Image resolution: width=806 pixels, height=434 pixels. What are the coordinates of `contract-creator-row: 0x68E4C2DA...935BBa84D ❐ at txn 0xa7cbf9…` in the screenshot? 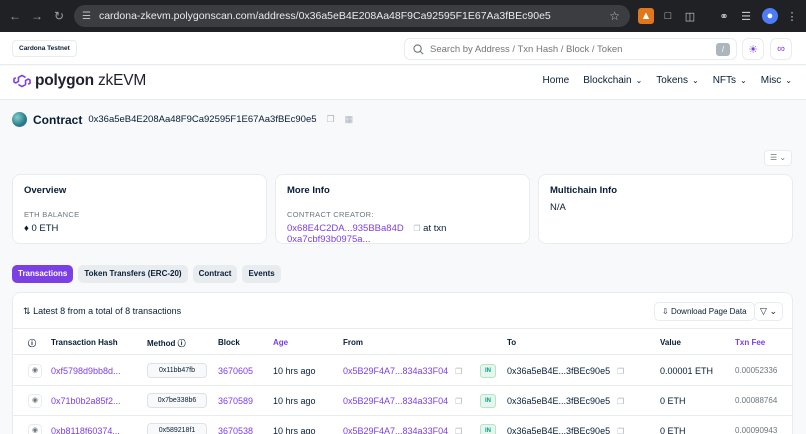 It's located at (402, 234).